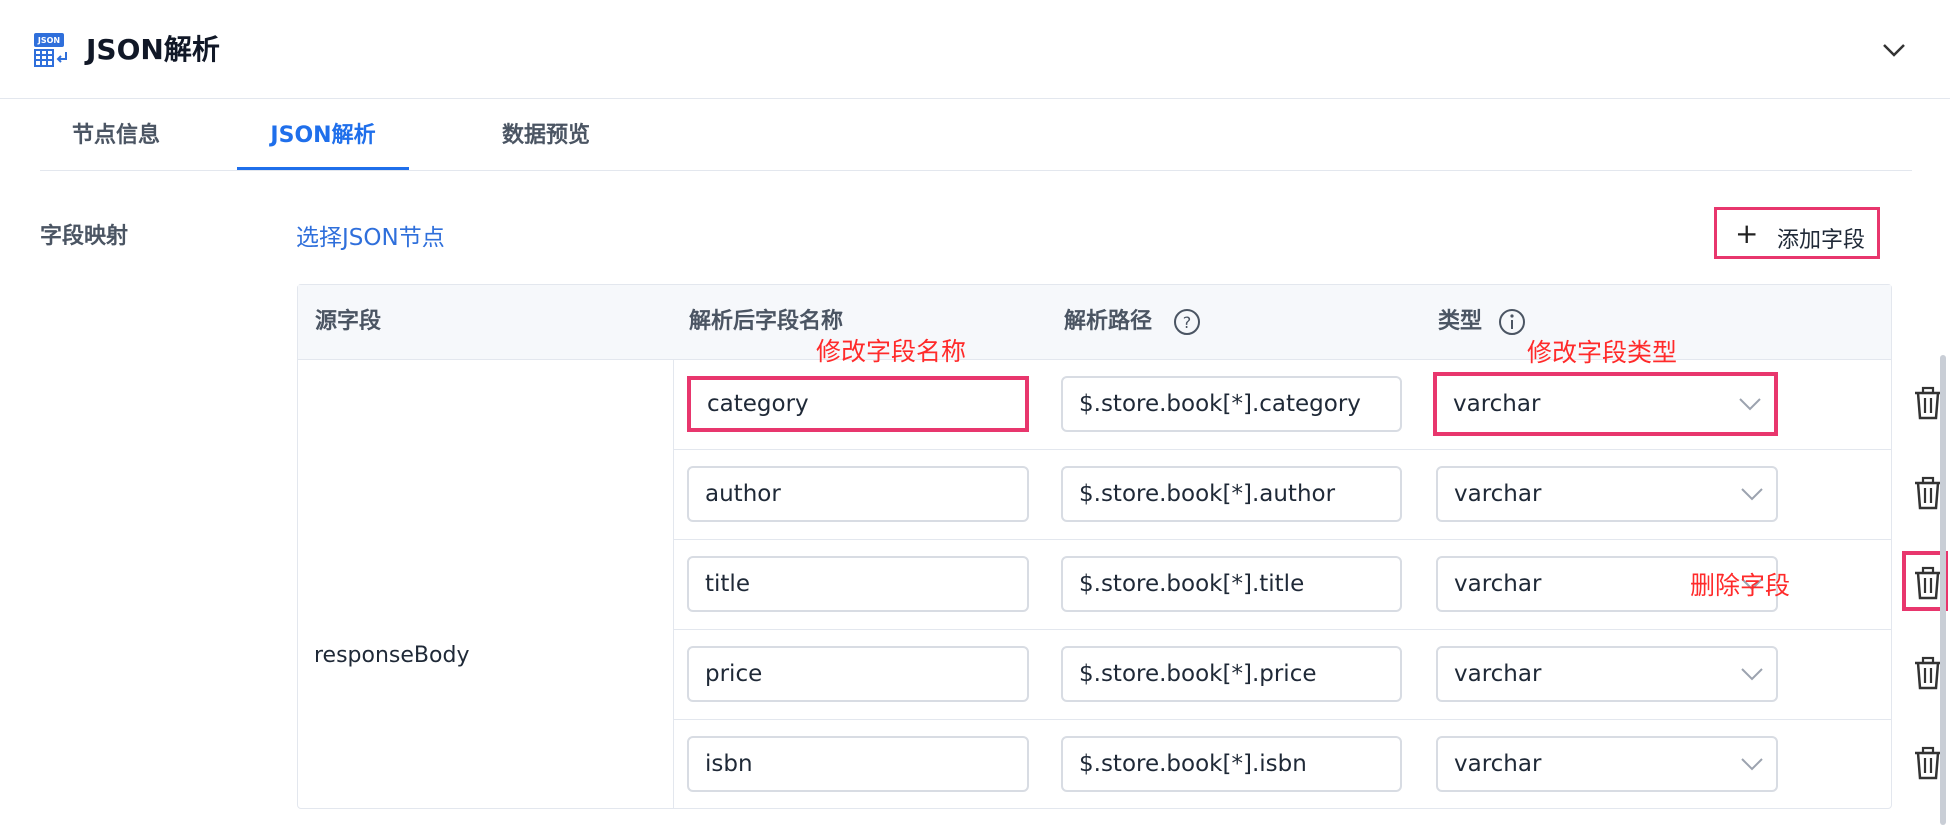 Image resolution: width=1950 pixels, height=834 pixels. I want to click on tab-data-preview: 数据预览, so click(546, 140).